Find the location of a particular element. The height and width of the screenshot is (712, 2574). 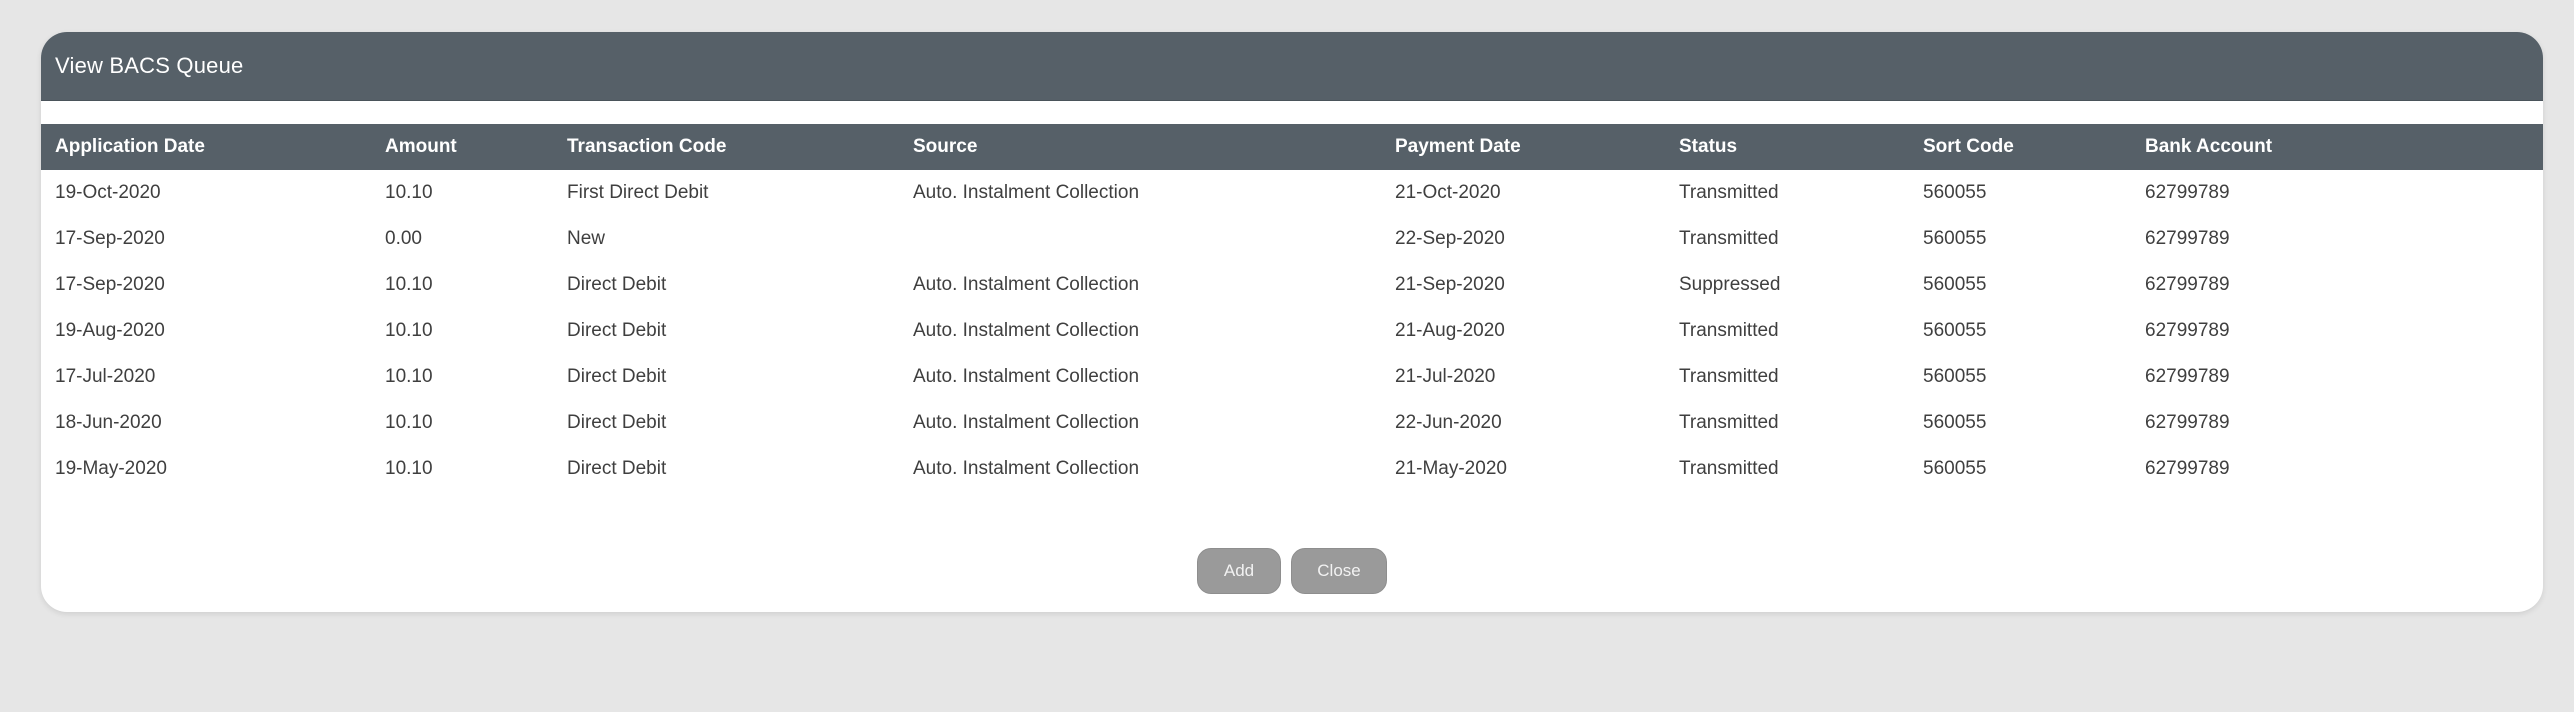

dialog-buttons: Add Close is located at coordinates (1292, 571).